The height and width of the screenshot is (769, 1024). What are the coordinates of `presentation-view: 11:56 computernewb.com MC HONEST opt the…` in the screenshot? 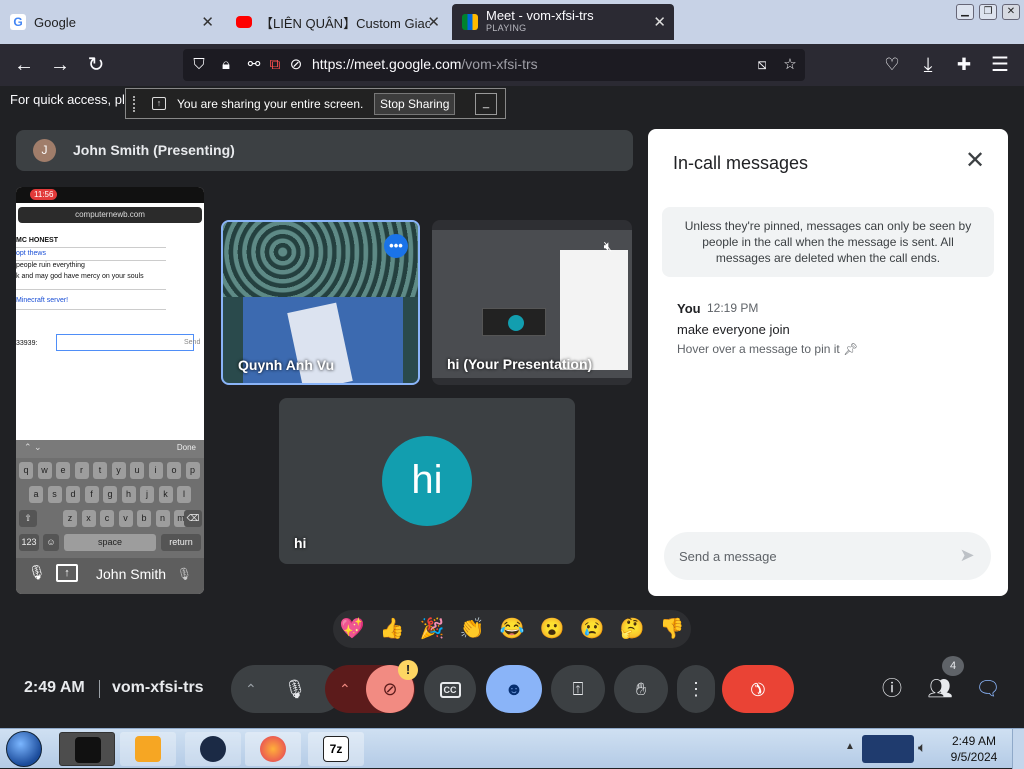 It's located at (110, 390).